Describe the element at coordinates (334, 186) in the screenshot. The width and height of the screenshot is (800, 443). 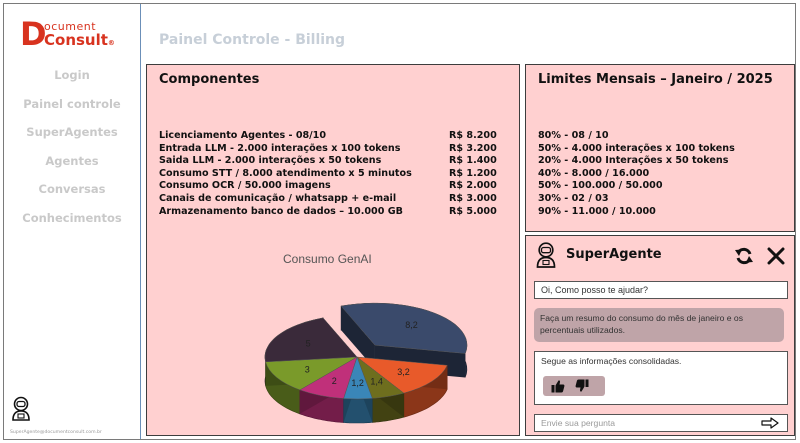
I see `table-row: Consumo OCR / 50.000 imagens R$ 2.000` at that location.